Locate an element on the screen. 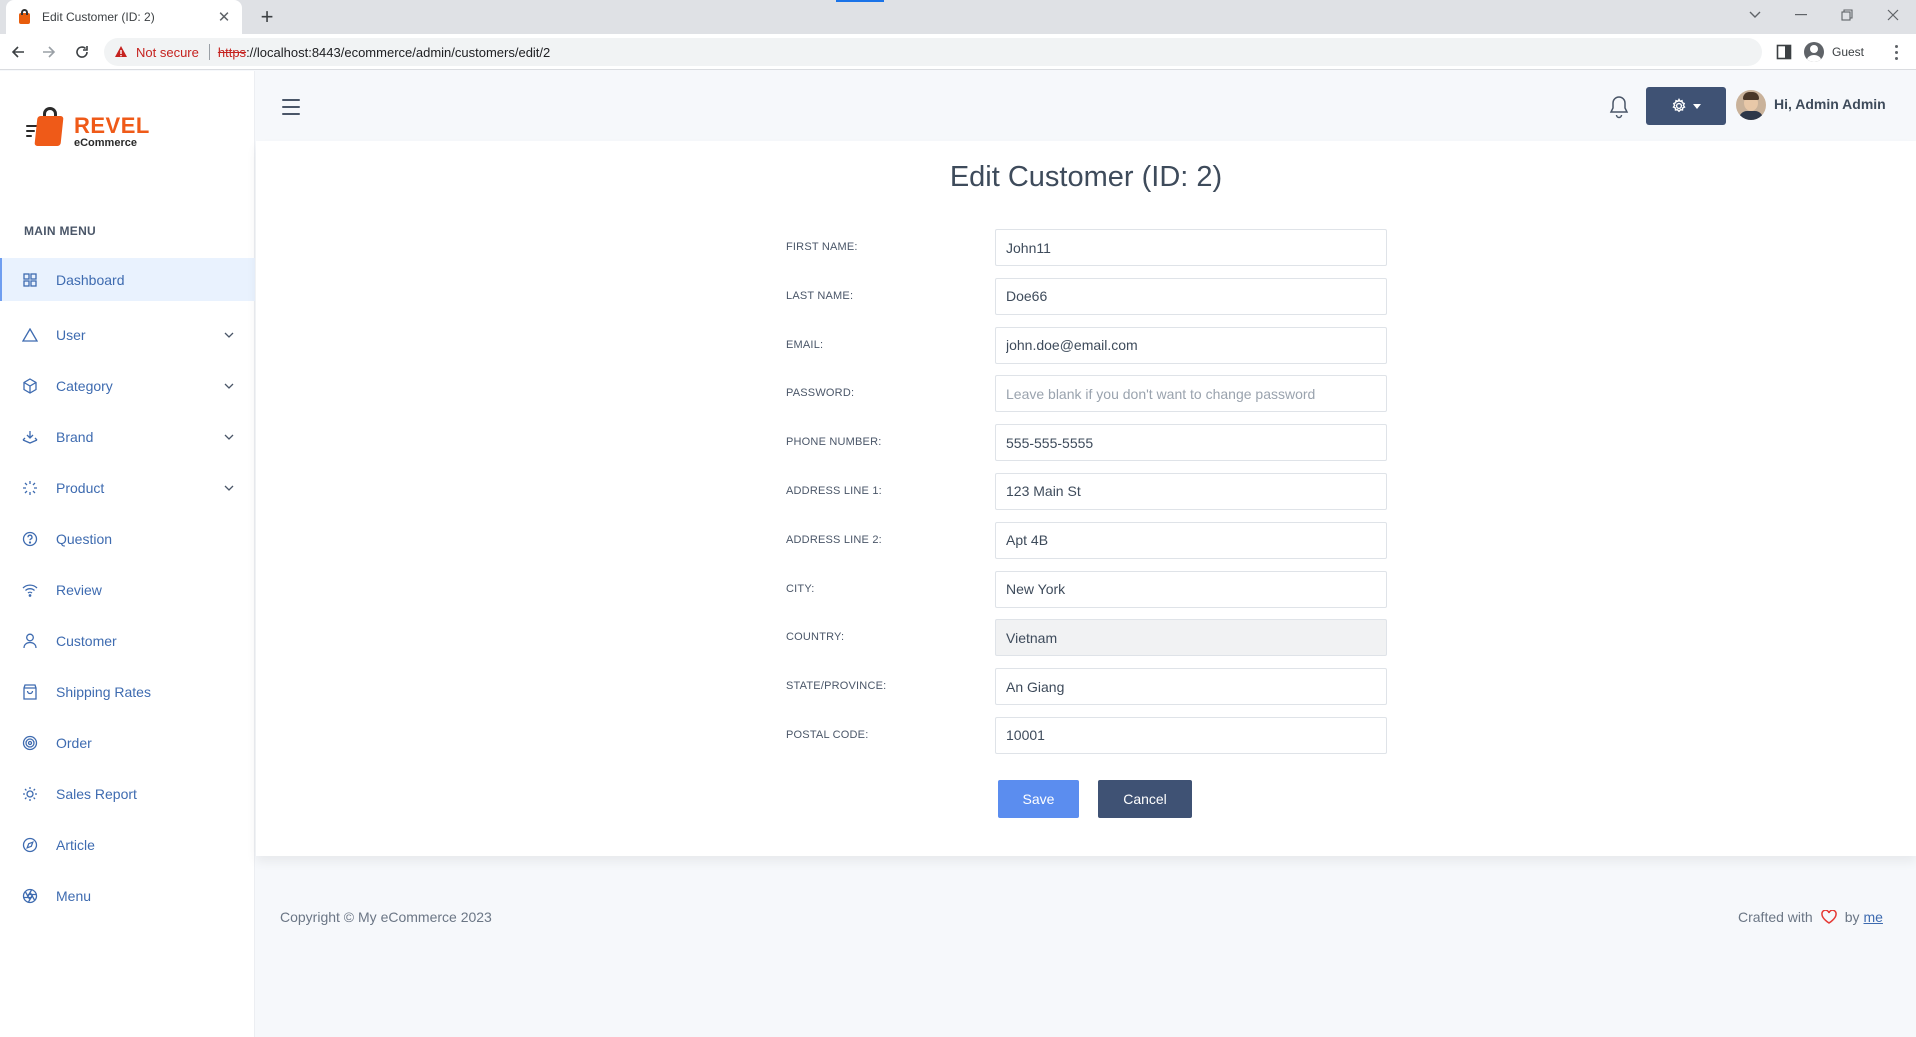 The height and width of the screenshot is (1037, 1916). footer-by-text: by is located at coordinates (1852, 917).